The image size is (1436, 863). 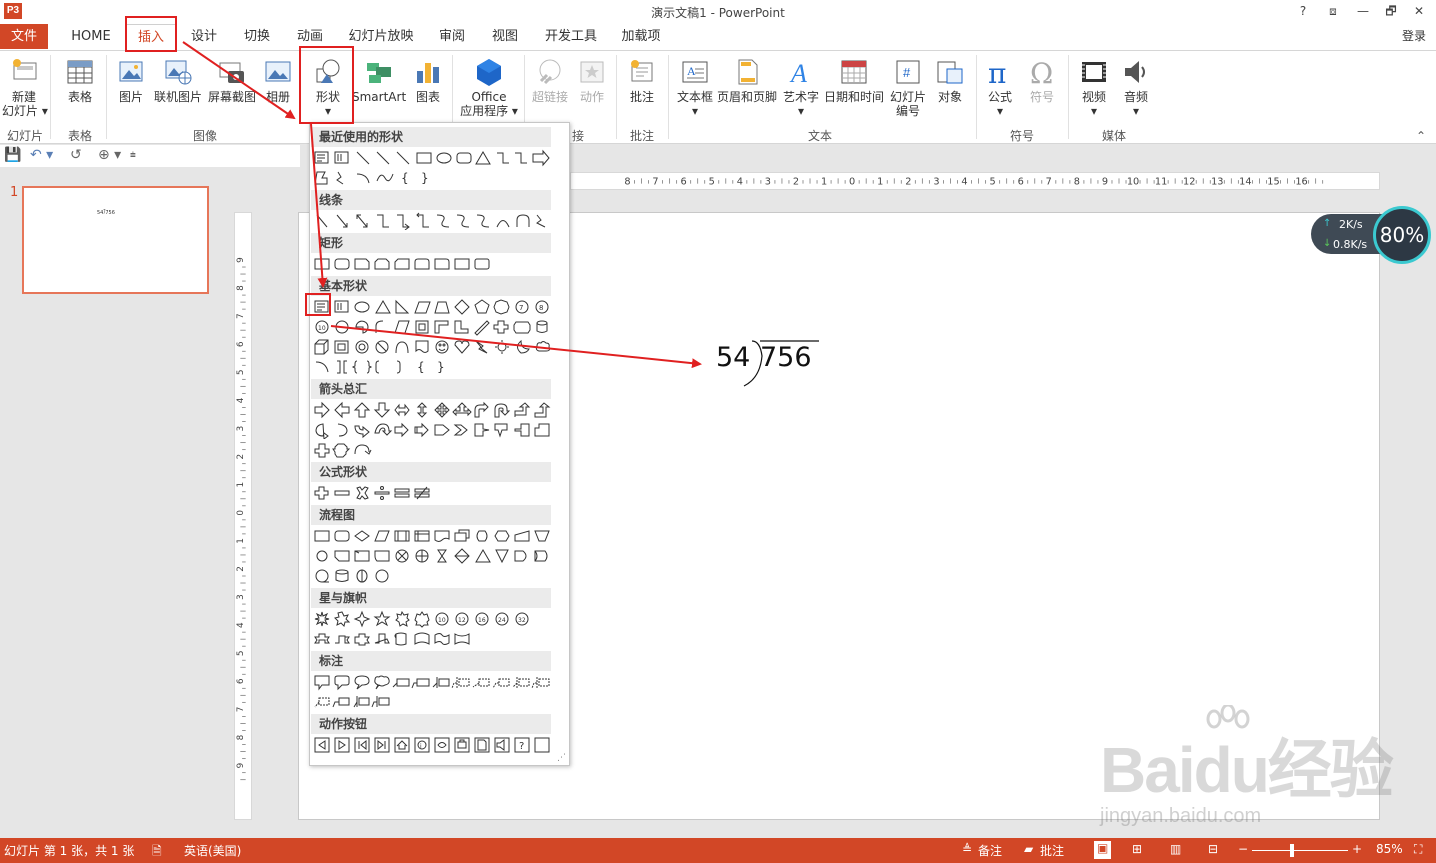 I want to click on collapse-ribbon-icon: ⌃, so click(x=1421, y=136).